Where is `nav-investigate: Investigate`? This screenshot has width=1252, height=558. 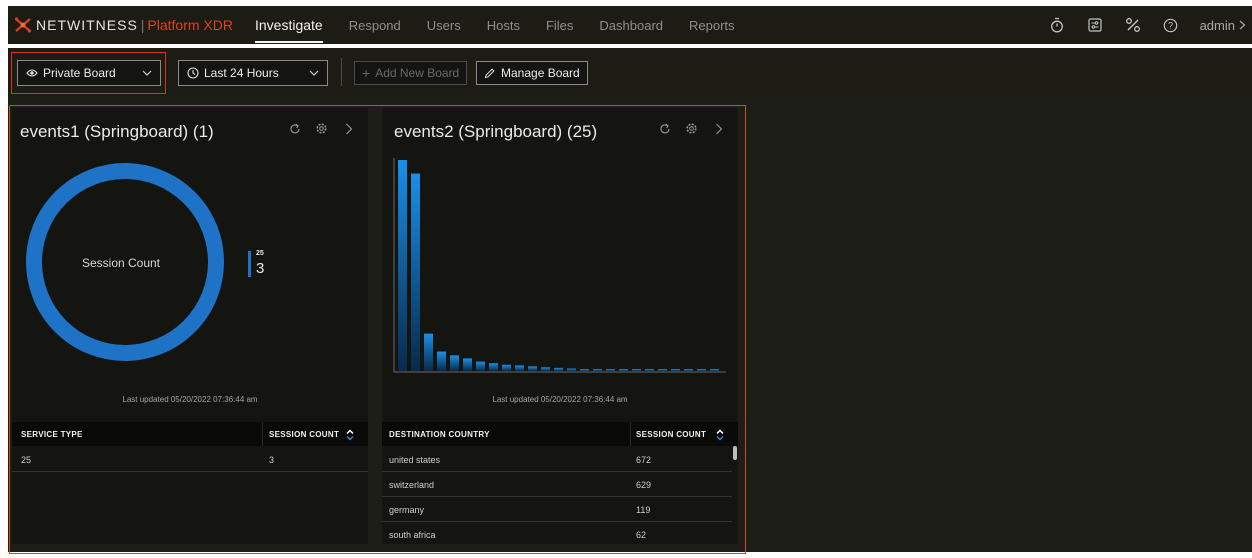 nav-investigate: Investigate is located at coordinates (289, 25).